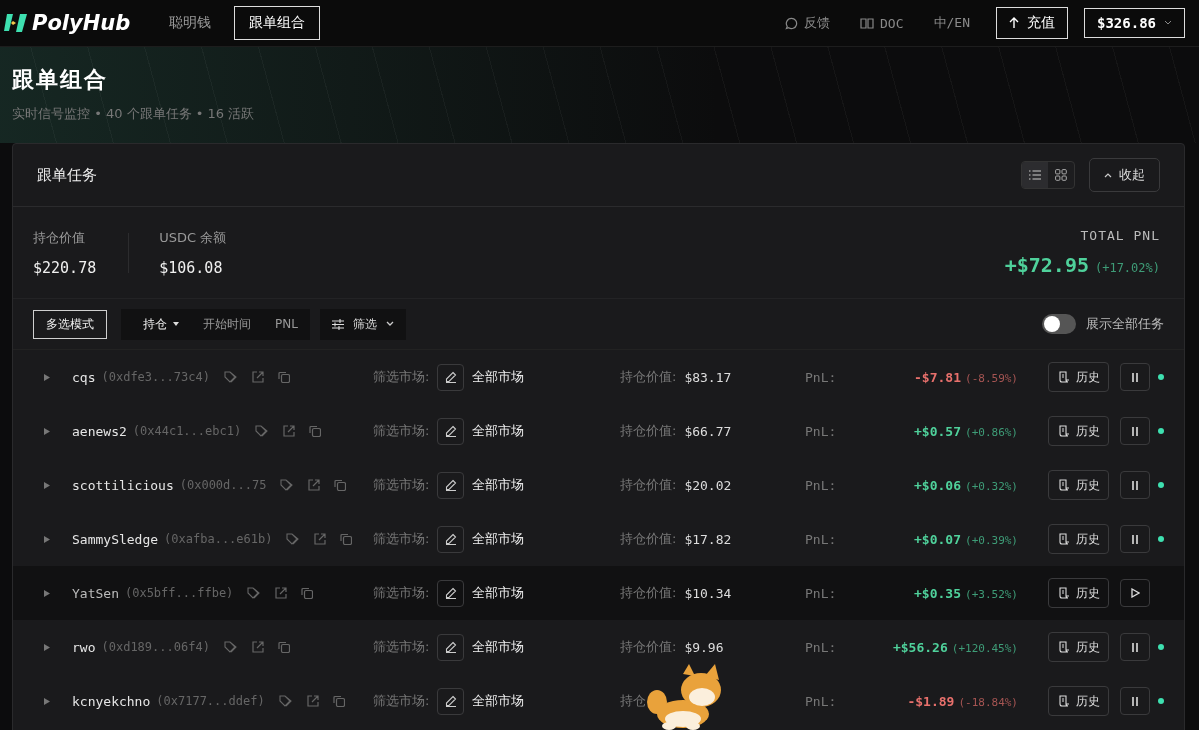 The image size is (1199, 730). What do you see at coordinates (807, 23) in the screenshot?
I see `feedback-link: 反馈` at bounding box center [807, 23].